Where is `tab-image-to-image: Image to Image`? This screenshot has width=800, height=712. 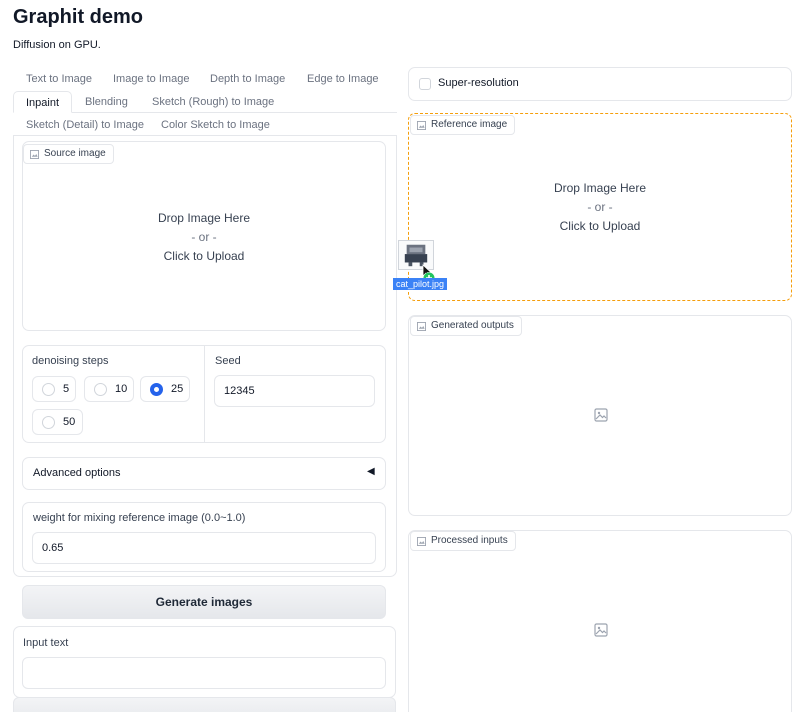
tab-image-to-image: Image to Image is located at coordinates (151, 79).